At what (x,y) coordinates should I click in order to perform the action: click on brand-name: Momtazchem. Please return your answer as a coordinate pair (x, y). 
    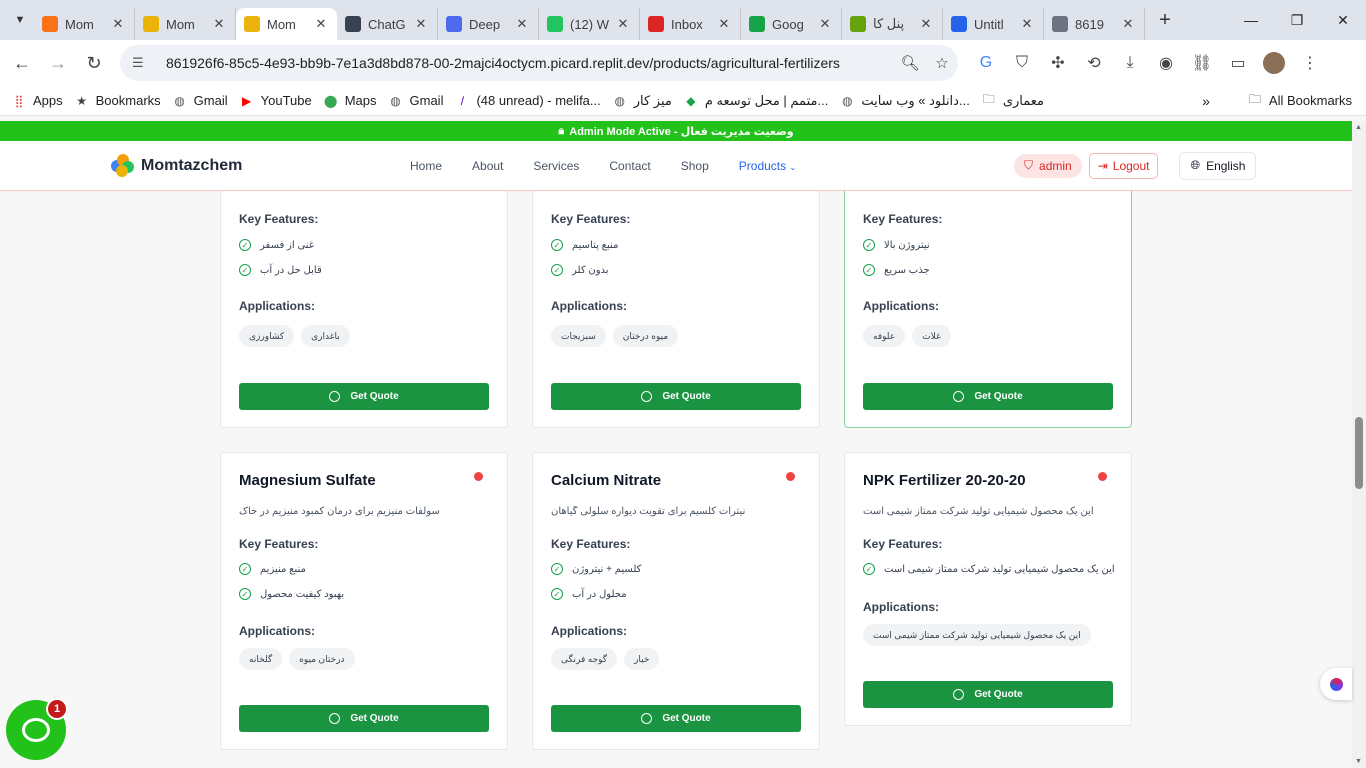
    Looking at the image, I should click on (192, 165).